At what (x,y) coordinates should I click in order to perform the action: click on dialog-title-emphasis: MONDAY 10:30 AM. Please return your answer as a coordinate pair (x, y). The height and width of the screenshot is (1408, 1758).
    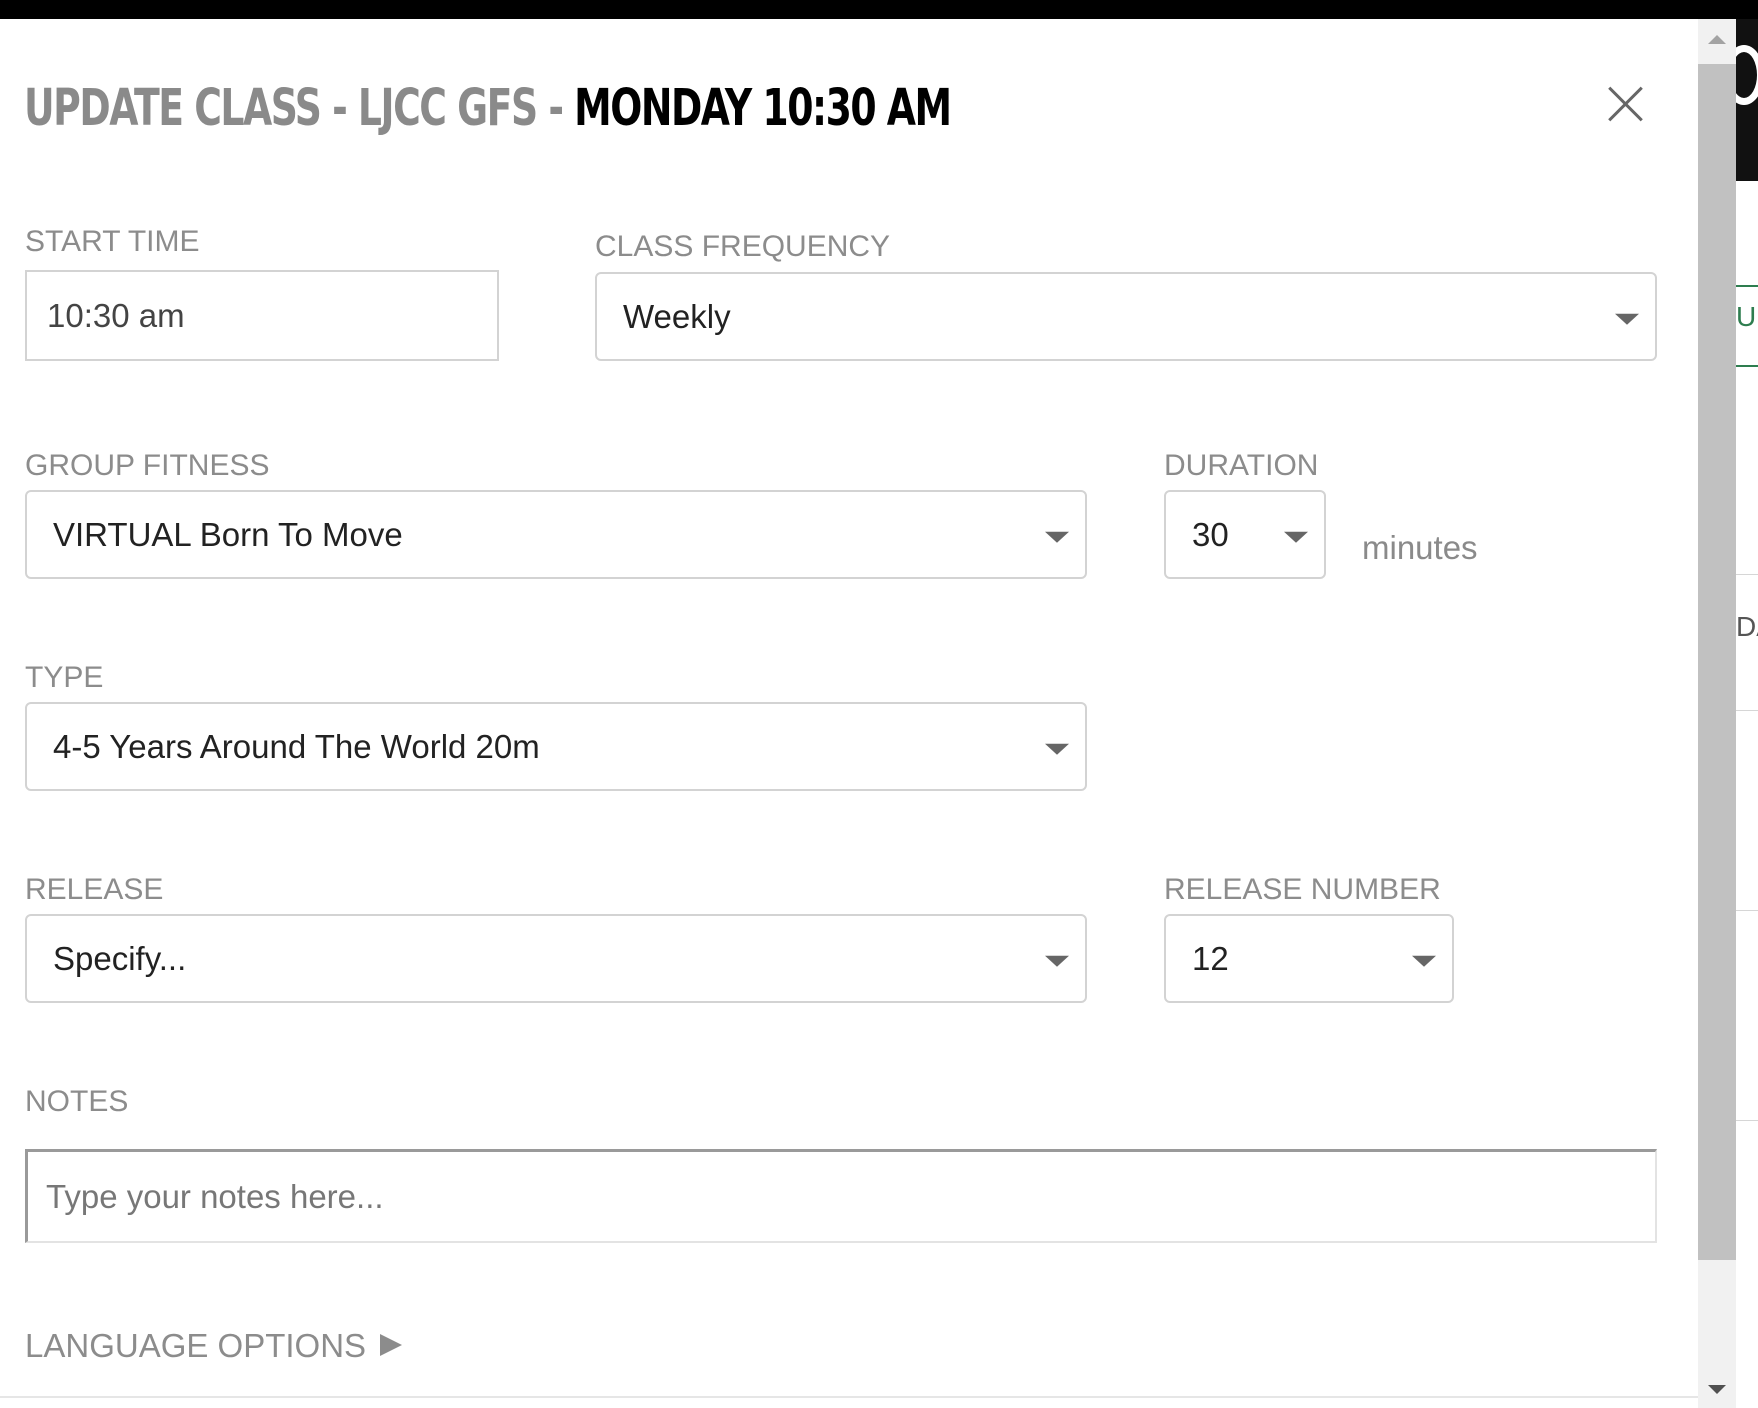
    Looking at the image, I should click on (763, 108).